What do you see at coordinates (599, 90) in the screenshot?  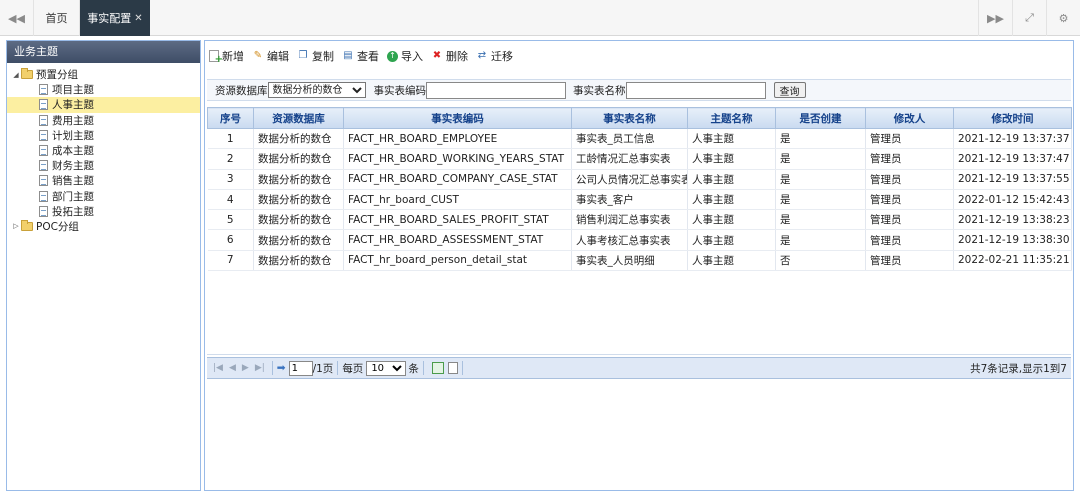 I see `name-label: 事实表名称` at bounding box center [599, 90].